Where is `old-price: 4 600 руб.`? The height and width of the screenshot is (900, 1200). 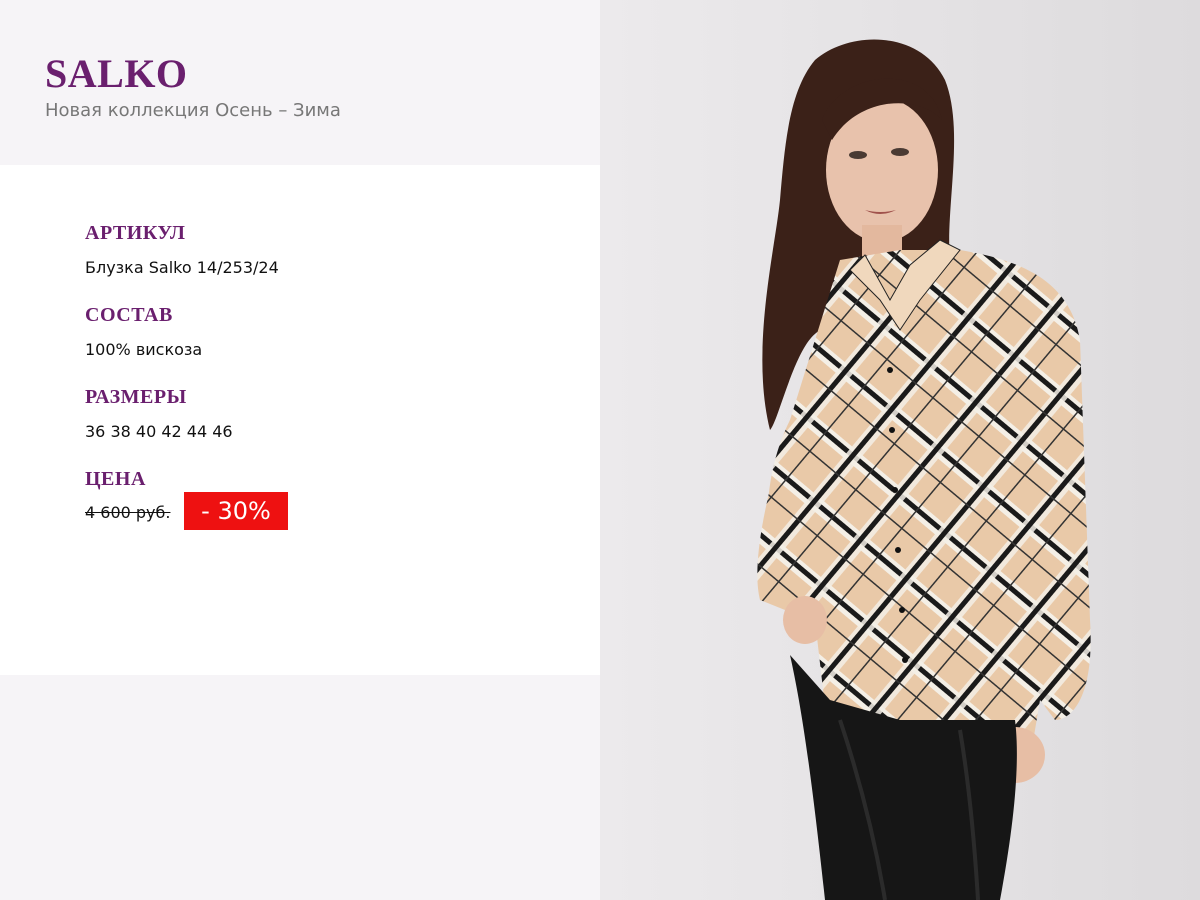 old-price: 4 600 руб. is located at coordinates (128, 512).